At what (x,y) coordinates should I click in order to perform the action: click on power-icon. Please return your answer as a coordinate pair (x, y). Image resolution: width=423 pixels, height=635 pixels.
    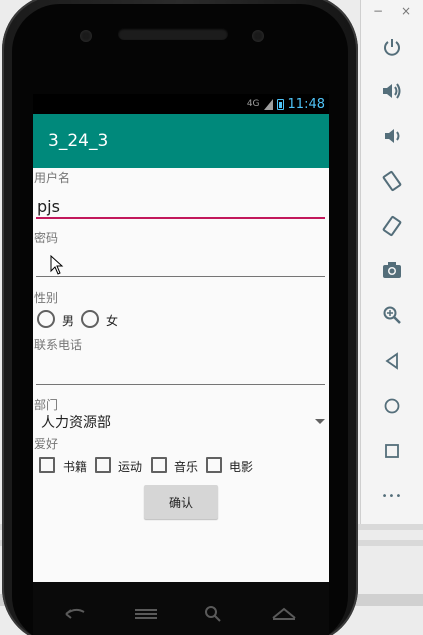
    Looking at the image, I should click on (392, 47).